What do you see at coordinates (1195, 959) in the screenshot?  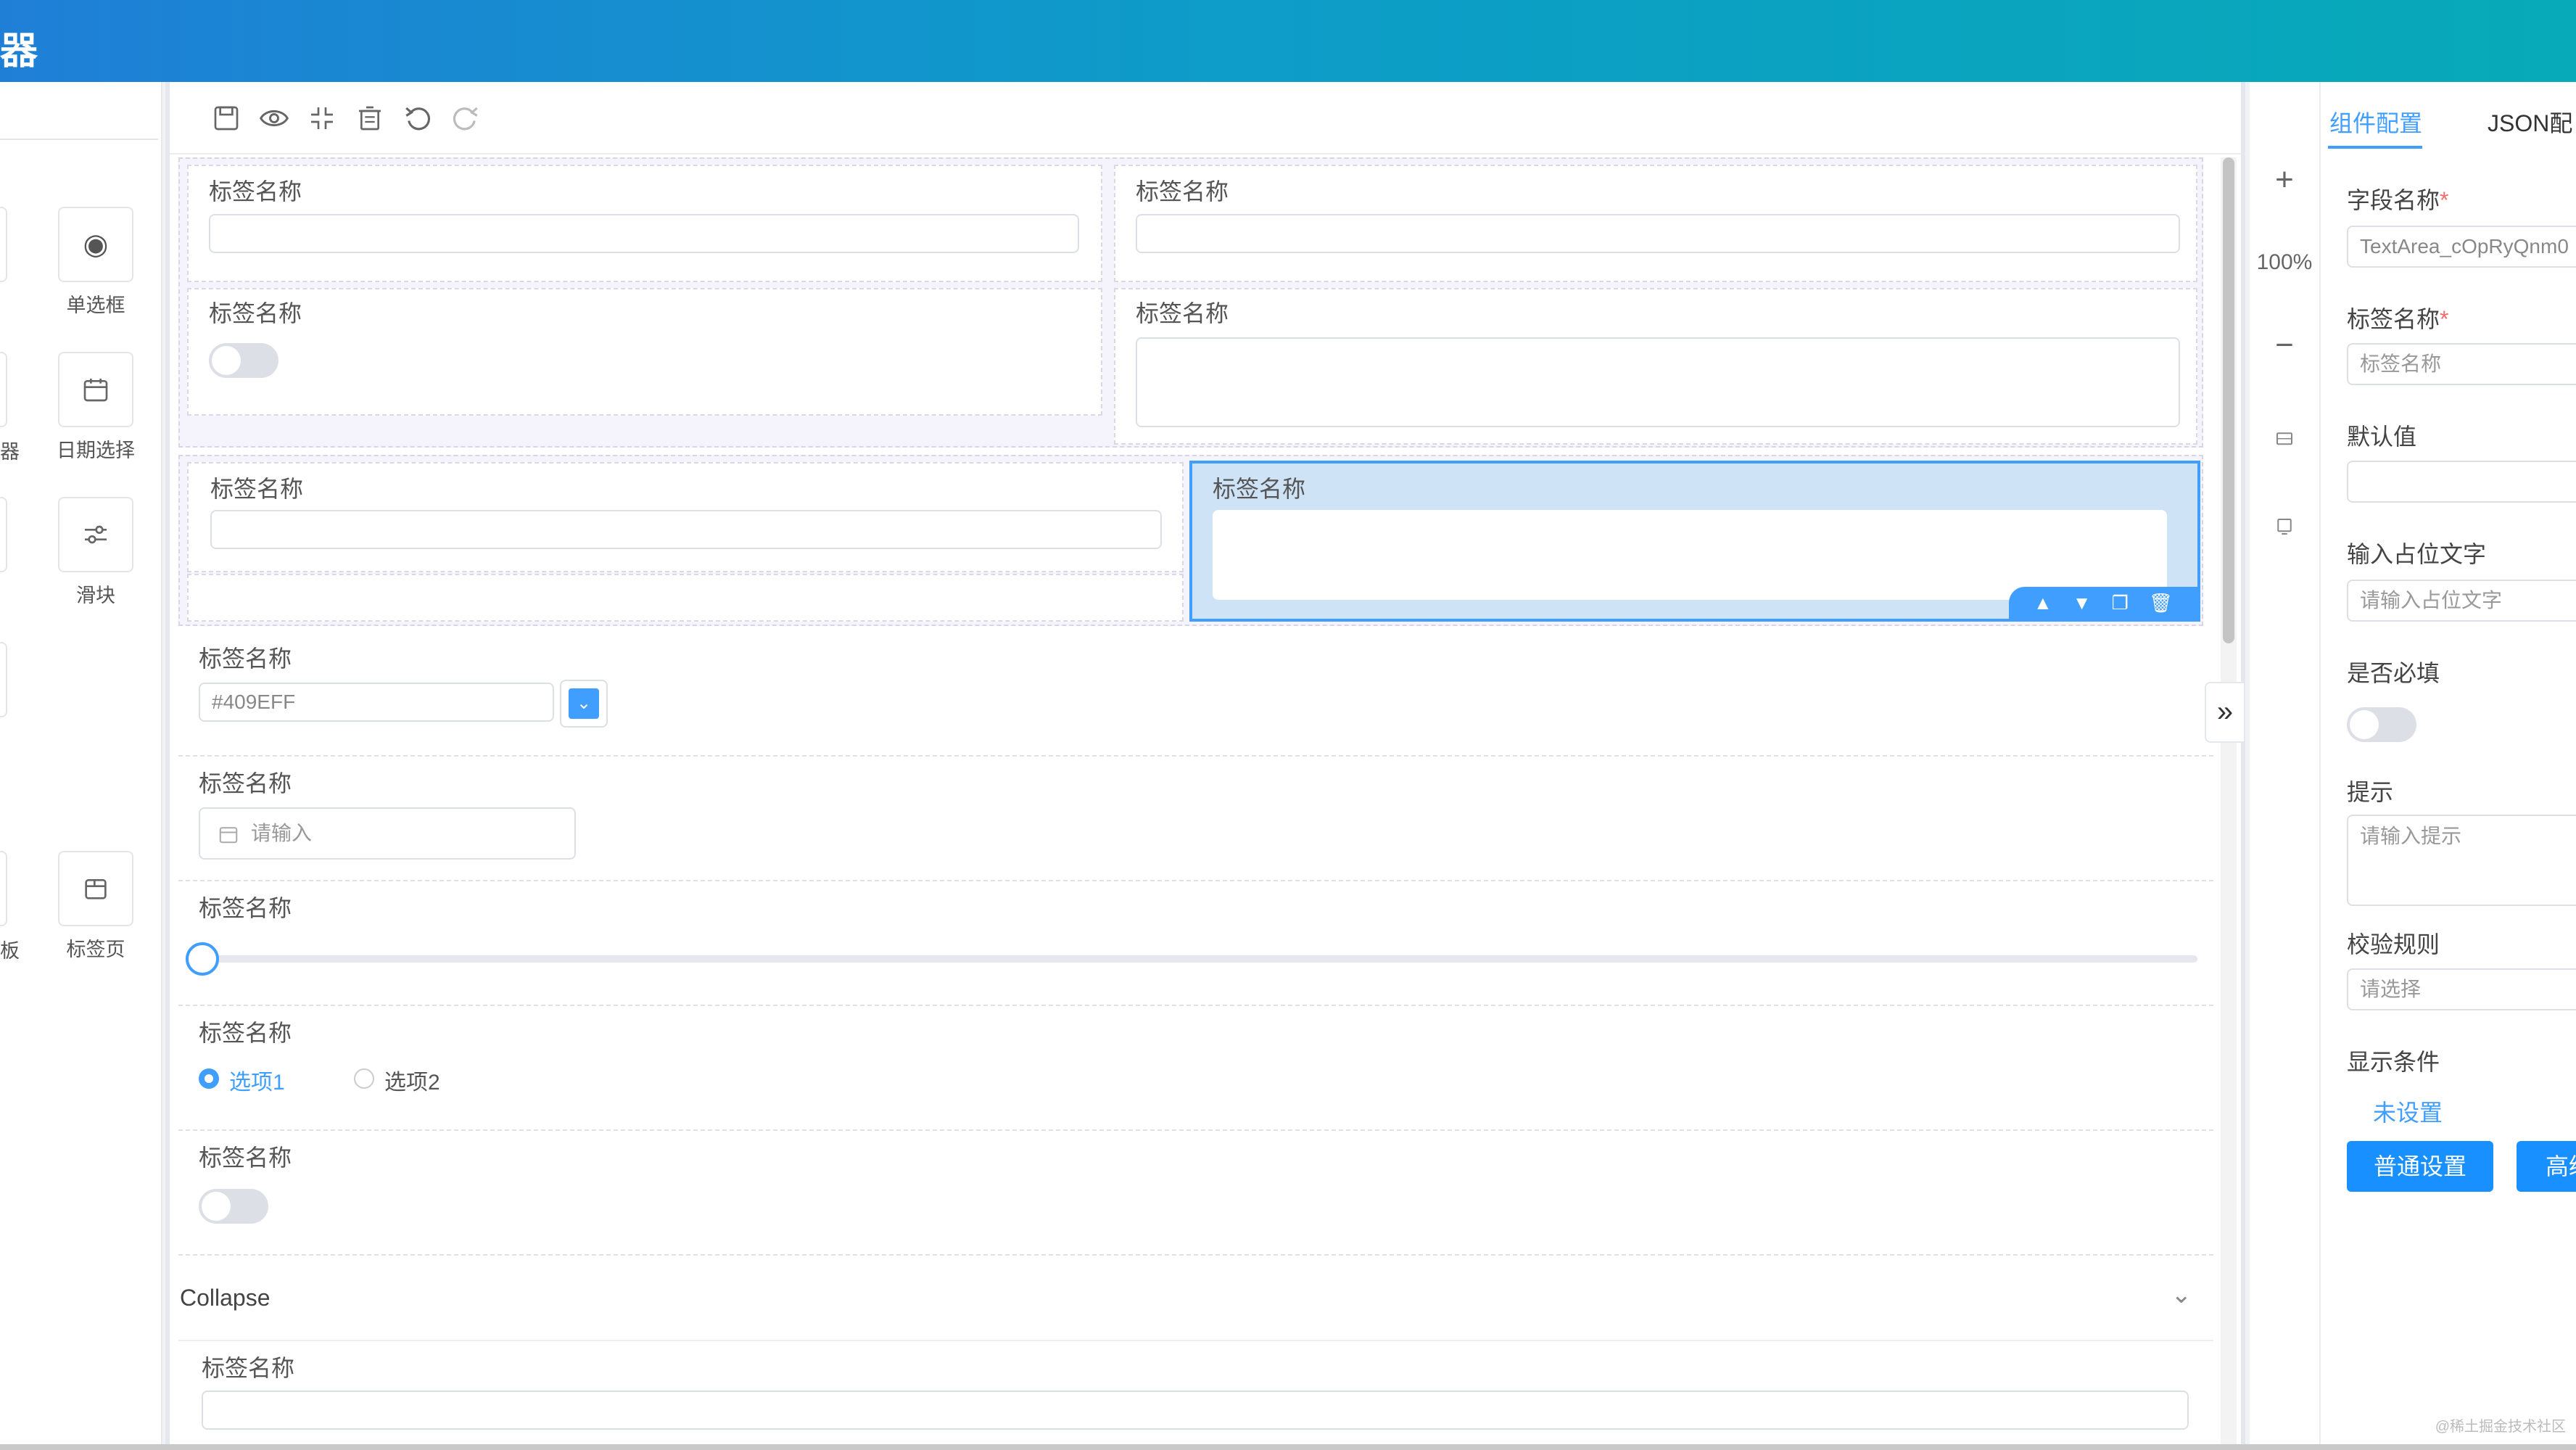 I see `slider-track` at bounding box center [1195, 959].